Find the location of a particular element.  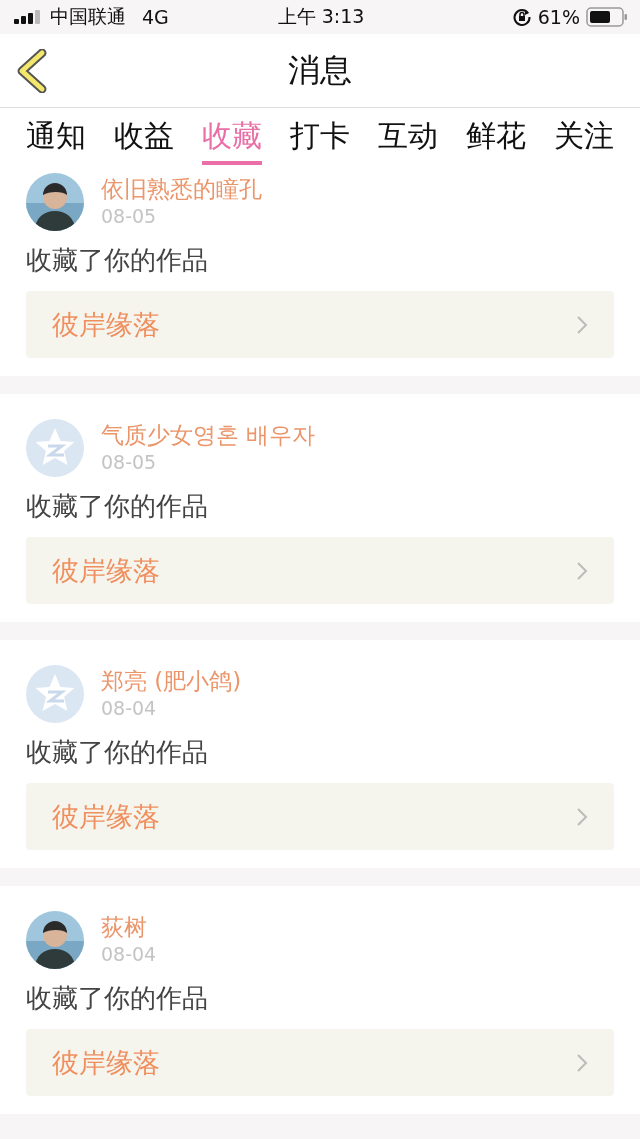

clock-time: 上午 3:13 is located at coordinates (321, 16).